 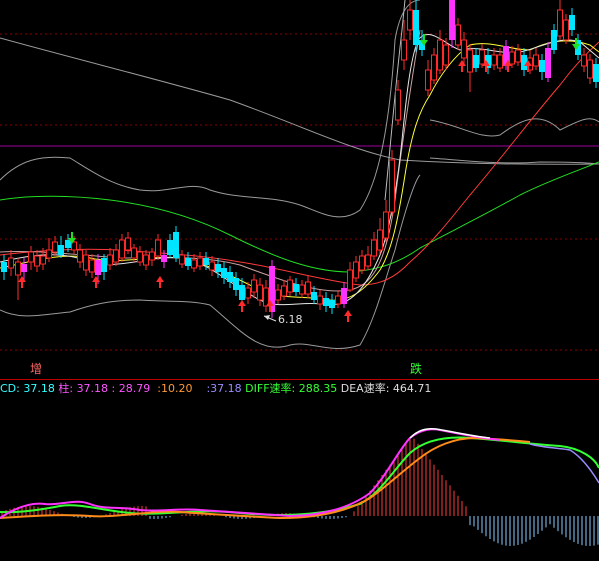 I want to click on zhu-label: 柱, so click(x=64, y=388).